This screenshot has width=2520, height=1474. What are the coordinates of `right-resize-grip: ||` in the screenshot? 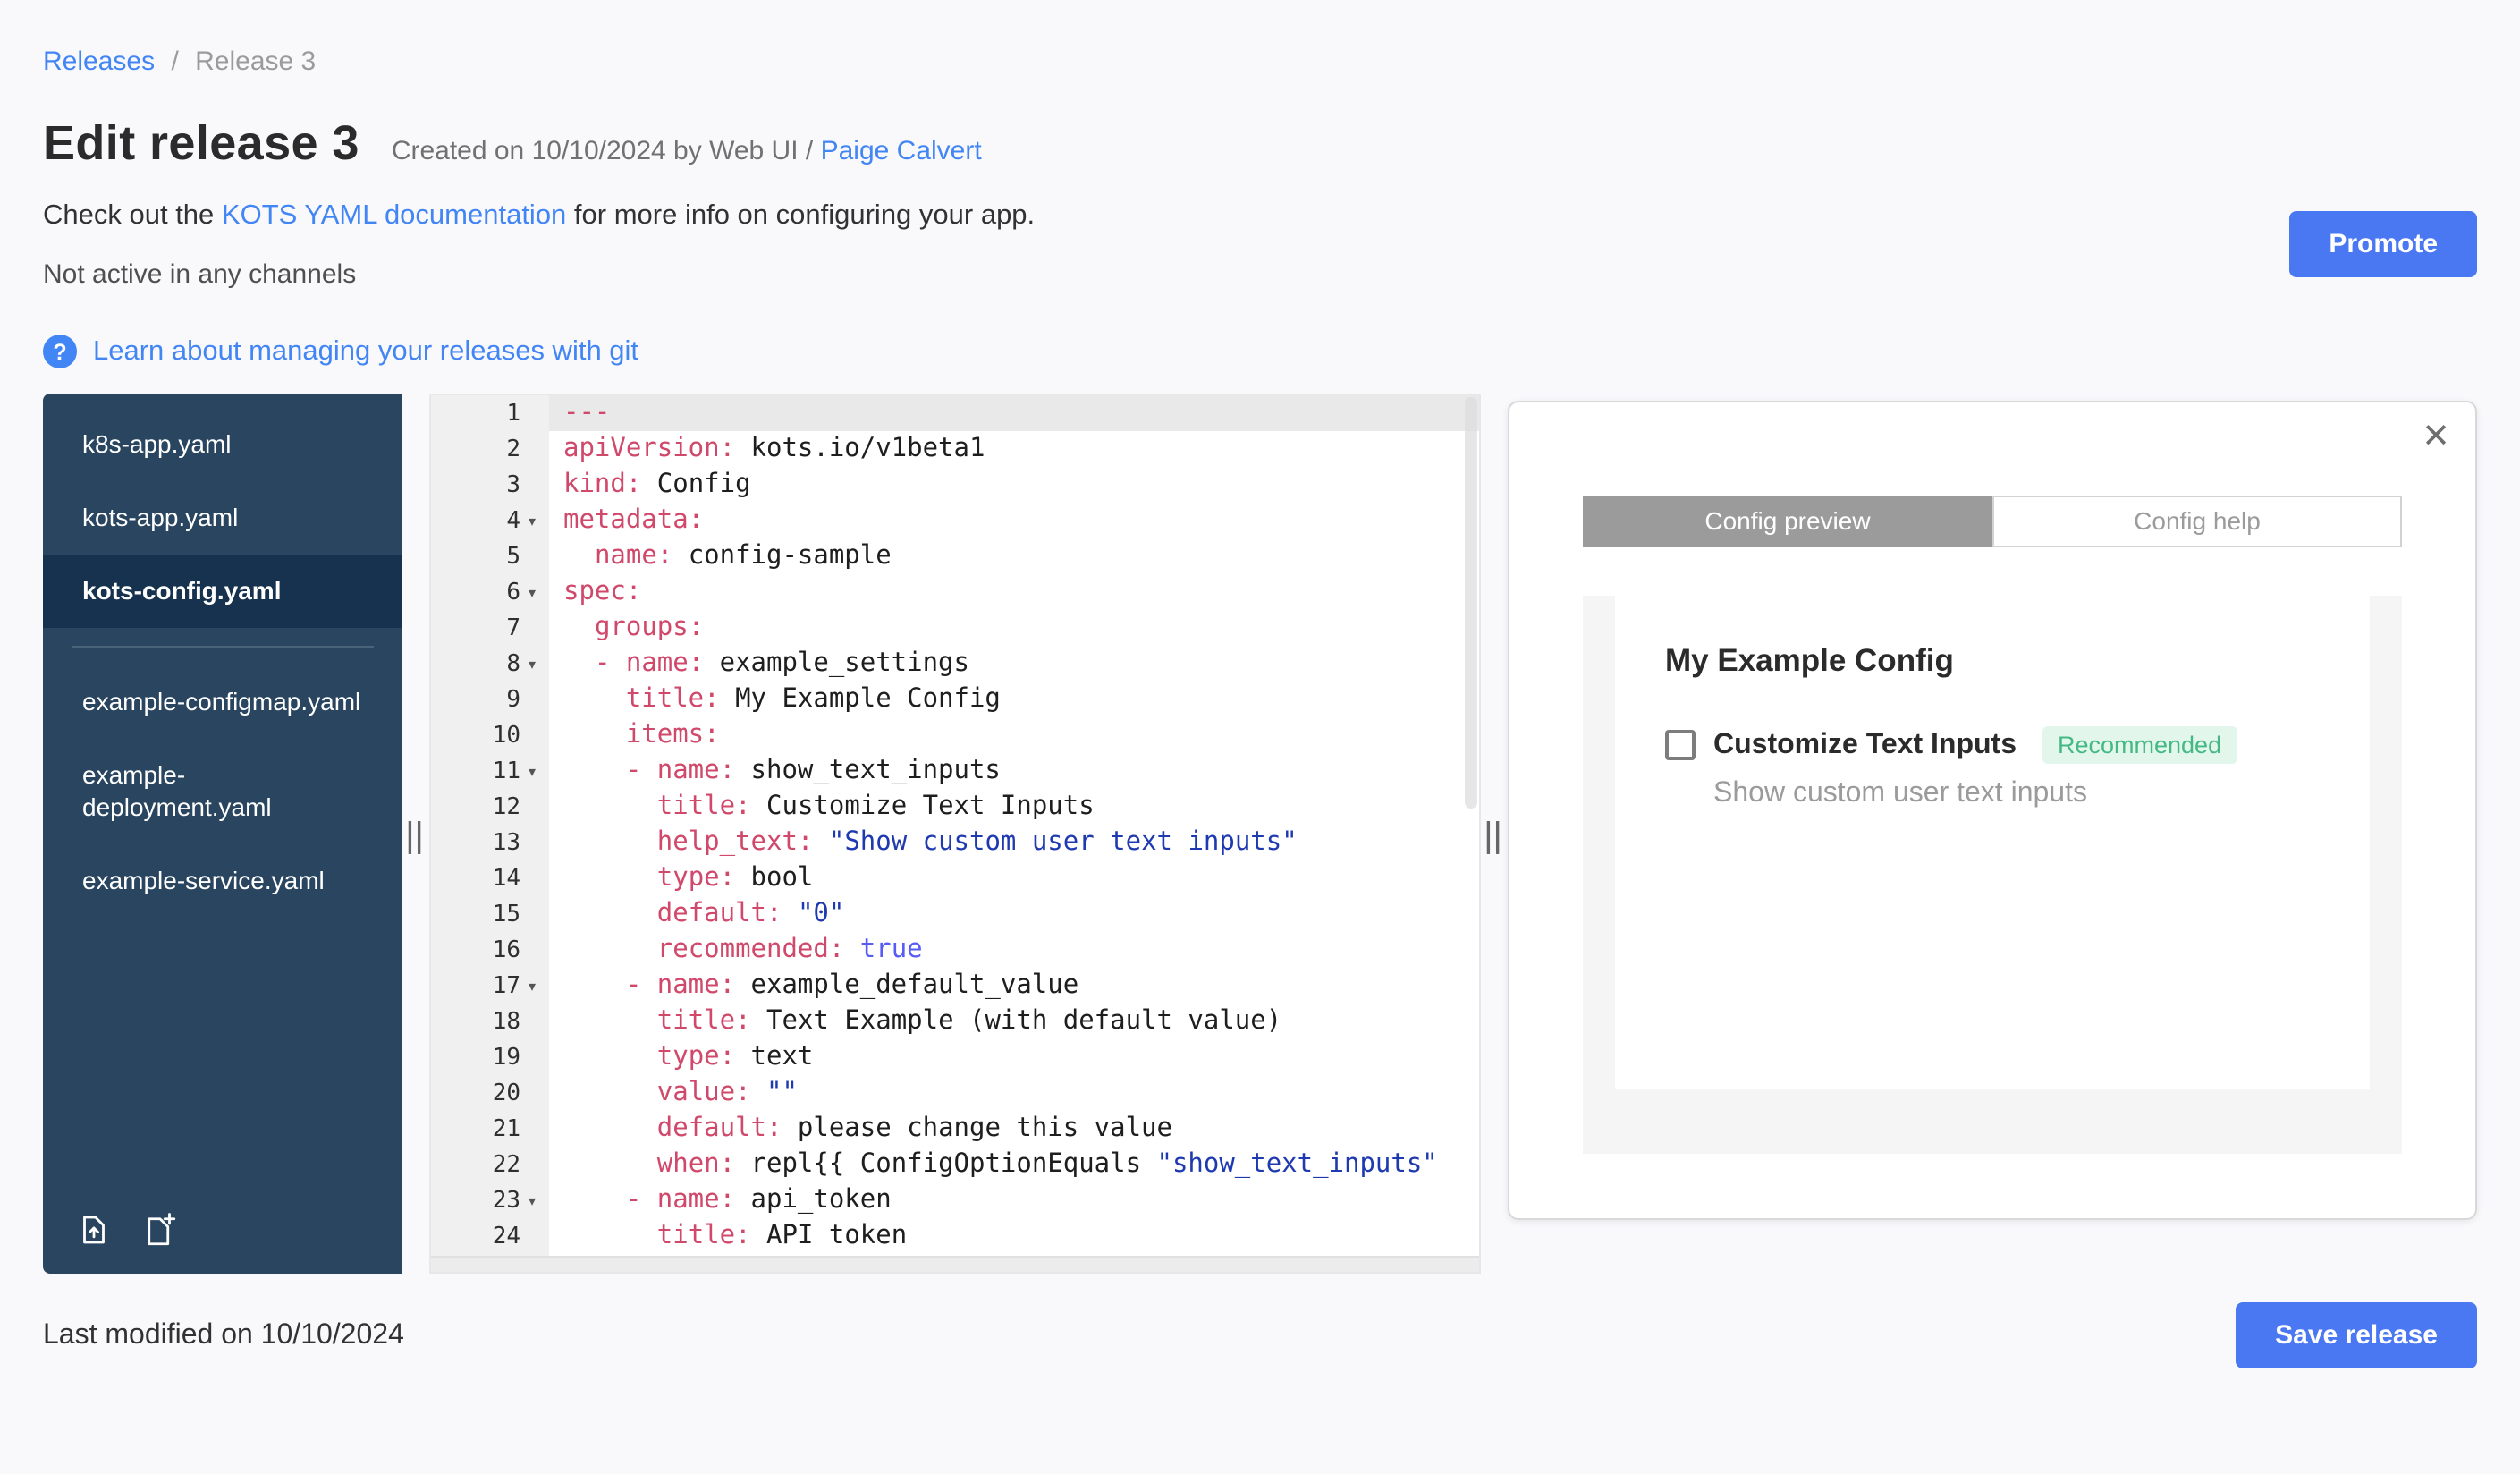 It's located at (1494, 833).